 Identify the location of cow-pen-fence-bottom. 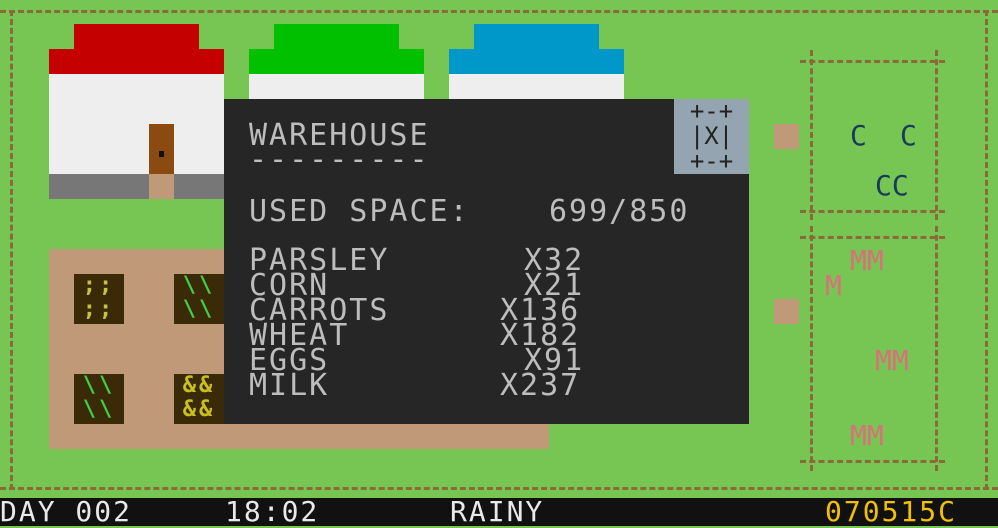
(872, 461).